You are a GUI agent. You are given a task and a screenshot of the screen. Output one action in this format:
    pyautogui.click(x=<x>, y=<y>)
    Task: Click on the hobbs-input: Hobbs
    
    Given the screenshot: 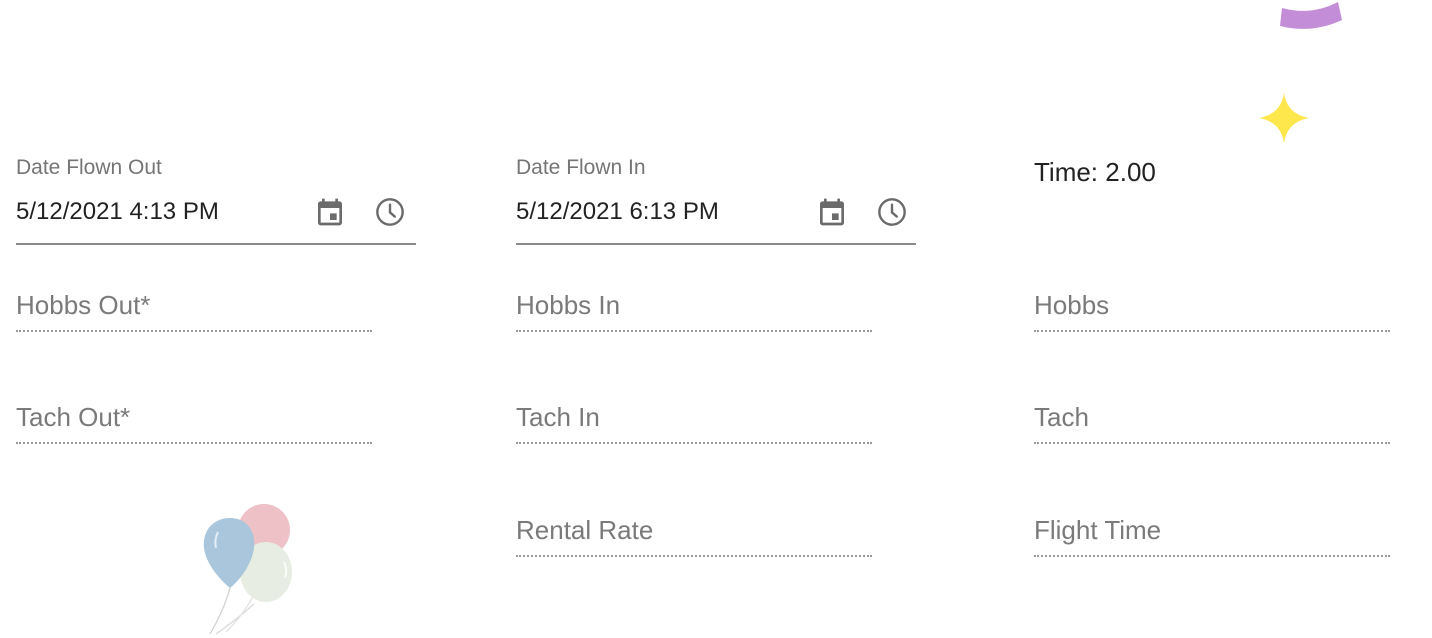 What is the action you would take?
    pyautogui.click(x=1212, y=311)
    